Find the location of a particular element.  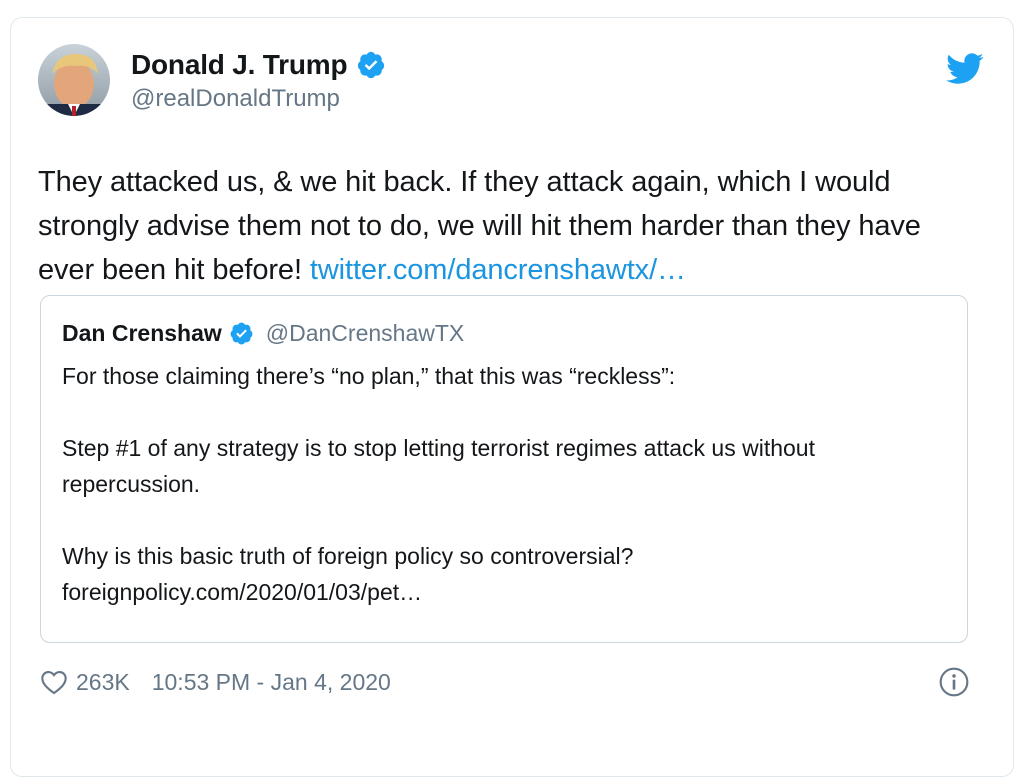

author-names: Donald J. Trump @realDonaldTrump is located at coordinates (258, 80).